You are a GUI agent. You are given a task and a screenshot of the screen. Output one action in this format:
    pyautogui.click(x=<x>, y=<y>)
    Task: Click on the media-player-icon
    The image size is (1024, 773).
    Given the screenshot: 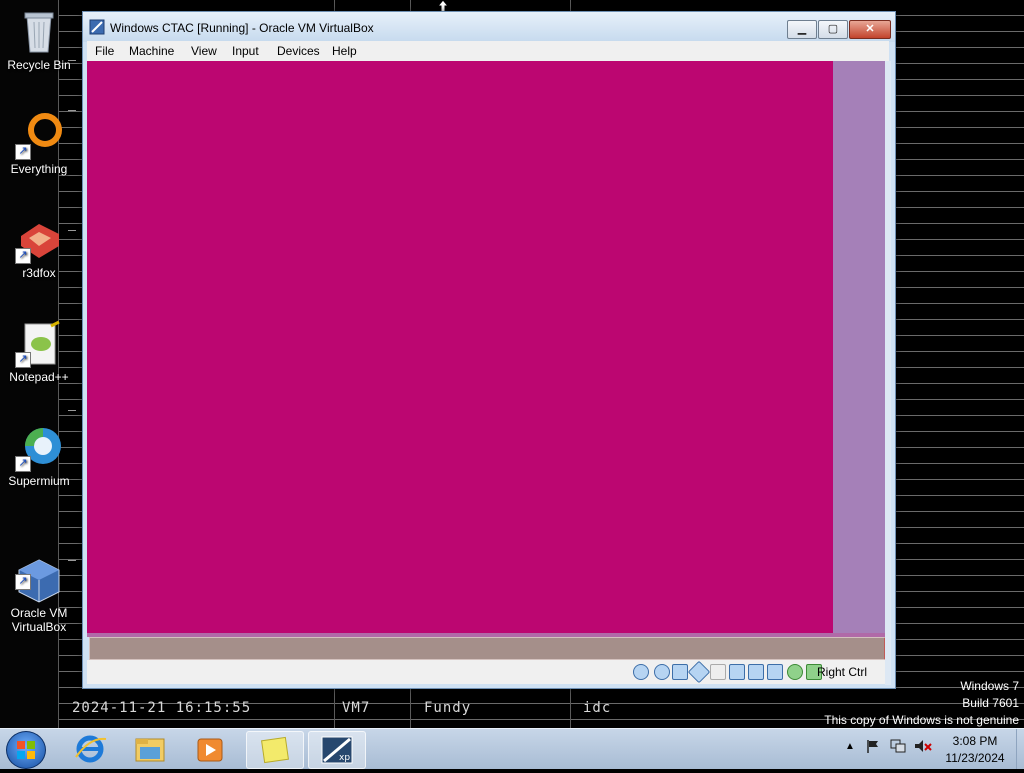 What is the action you would take?
    pyautogui.click(x=210, y=750)
    